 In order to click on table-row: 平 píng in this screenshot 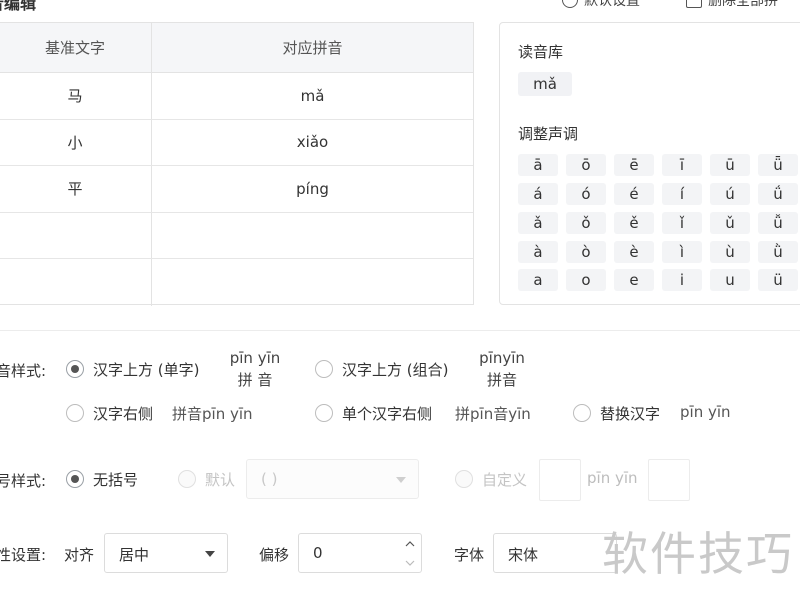, I will do `click(236, 189)`.